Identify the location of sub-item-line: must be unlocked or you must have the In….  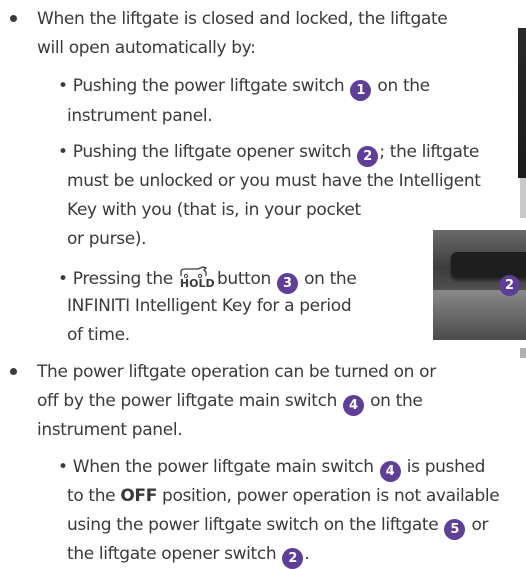
(274, 181).